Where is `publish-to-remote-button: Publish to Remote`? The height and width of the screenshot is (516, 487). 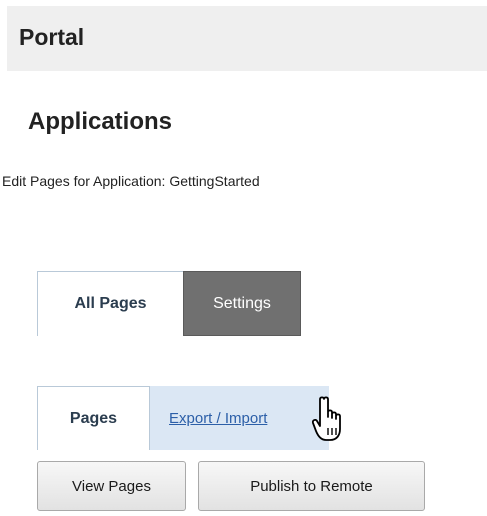 publish-to-remote-button: Publish to Remote is located at coordinates (311, 486).